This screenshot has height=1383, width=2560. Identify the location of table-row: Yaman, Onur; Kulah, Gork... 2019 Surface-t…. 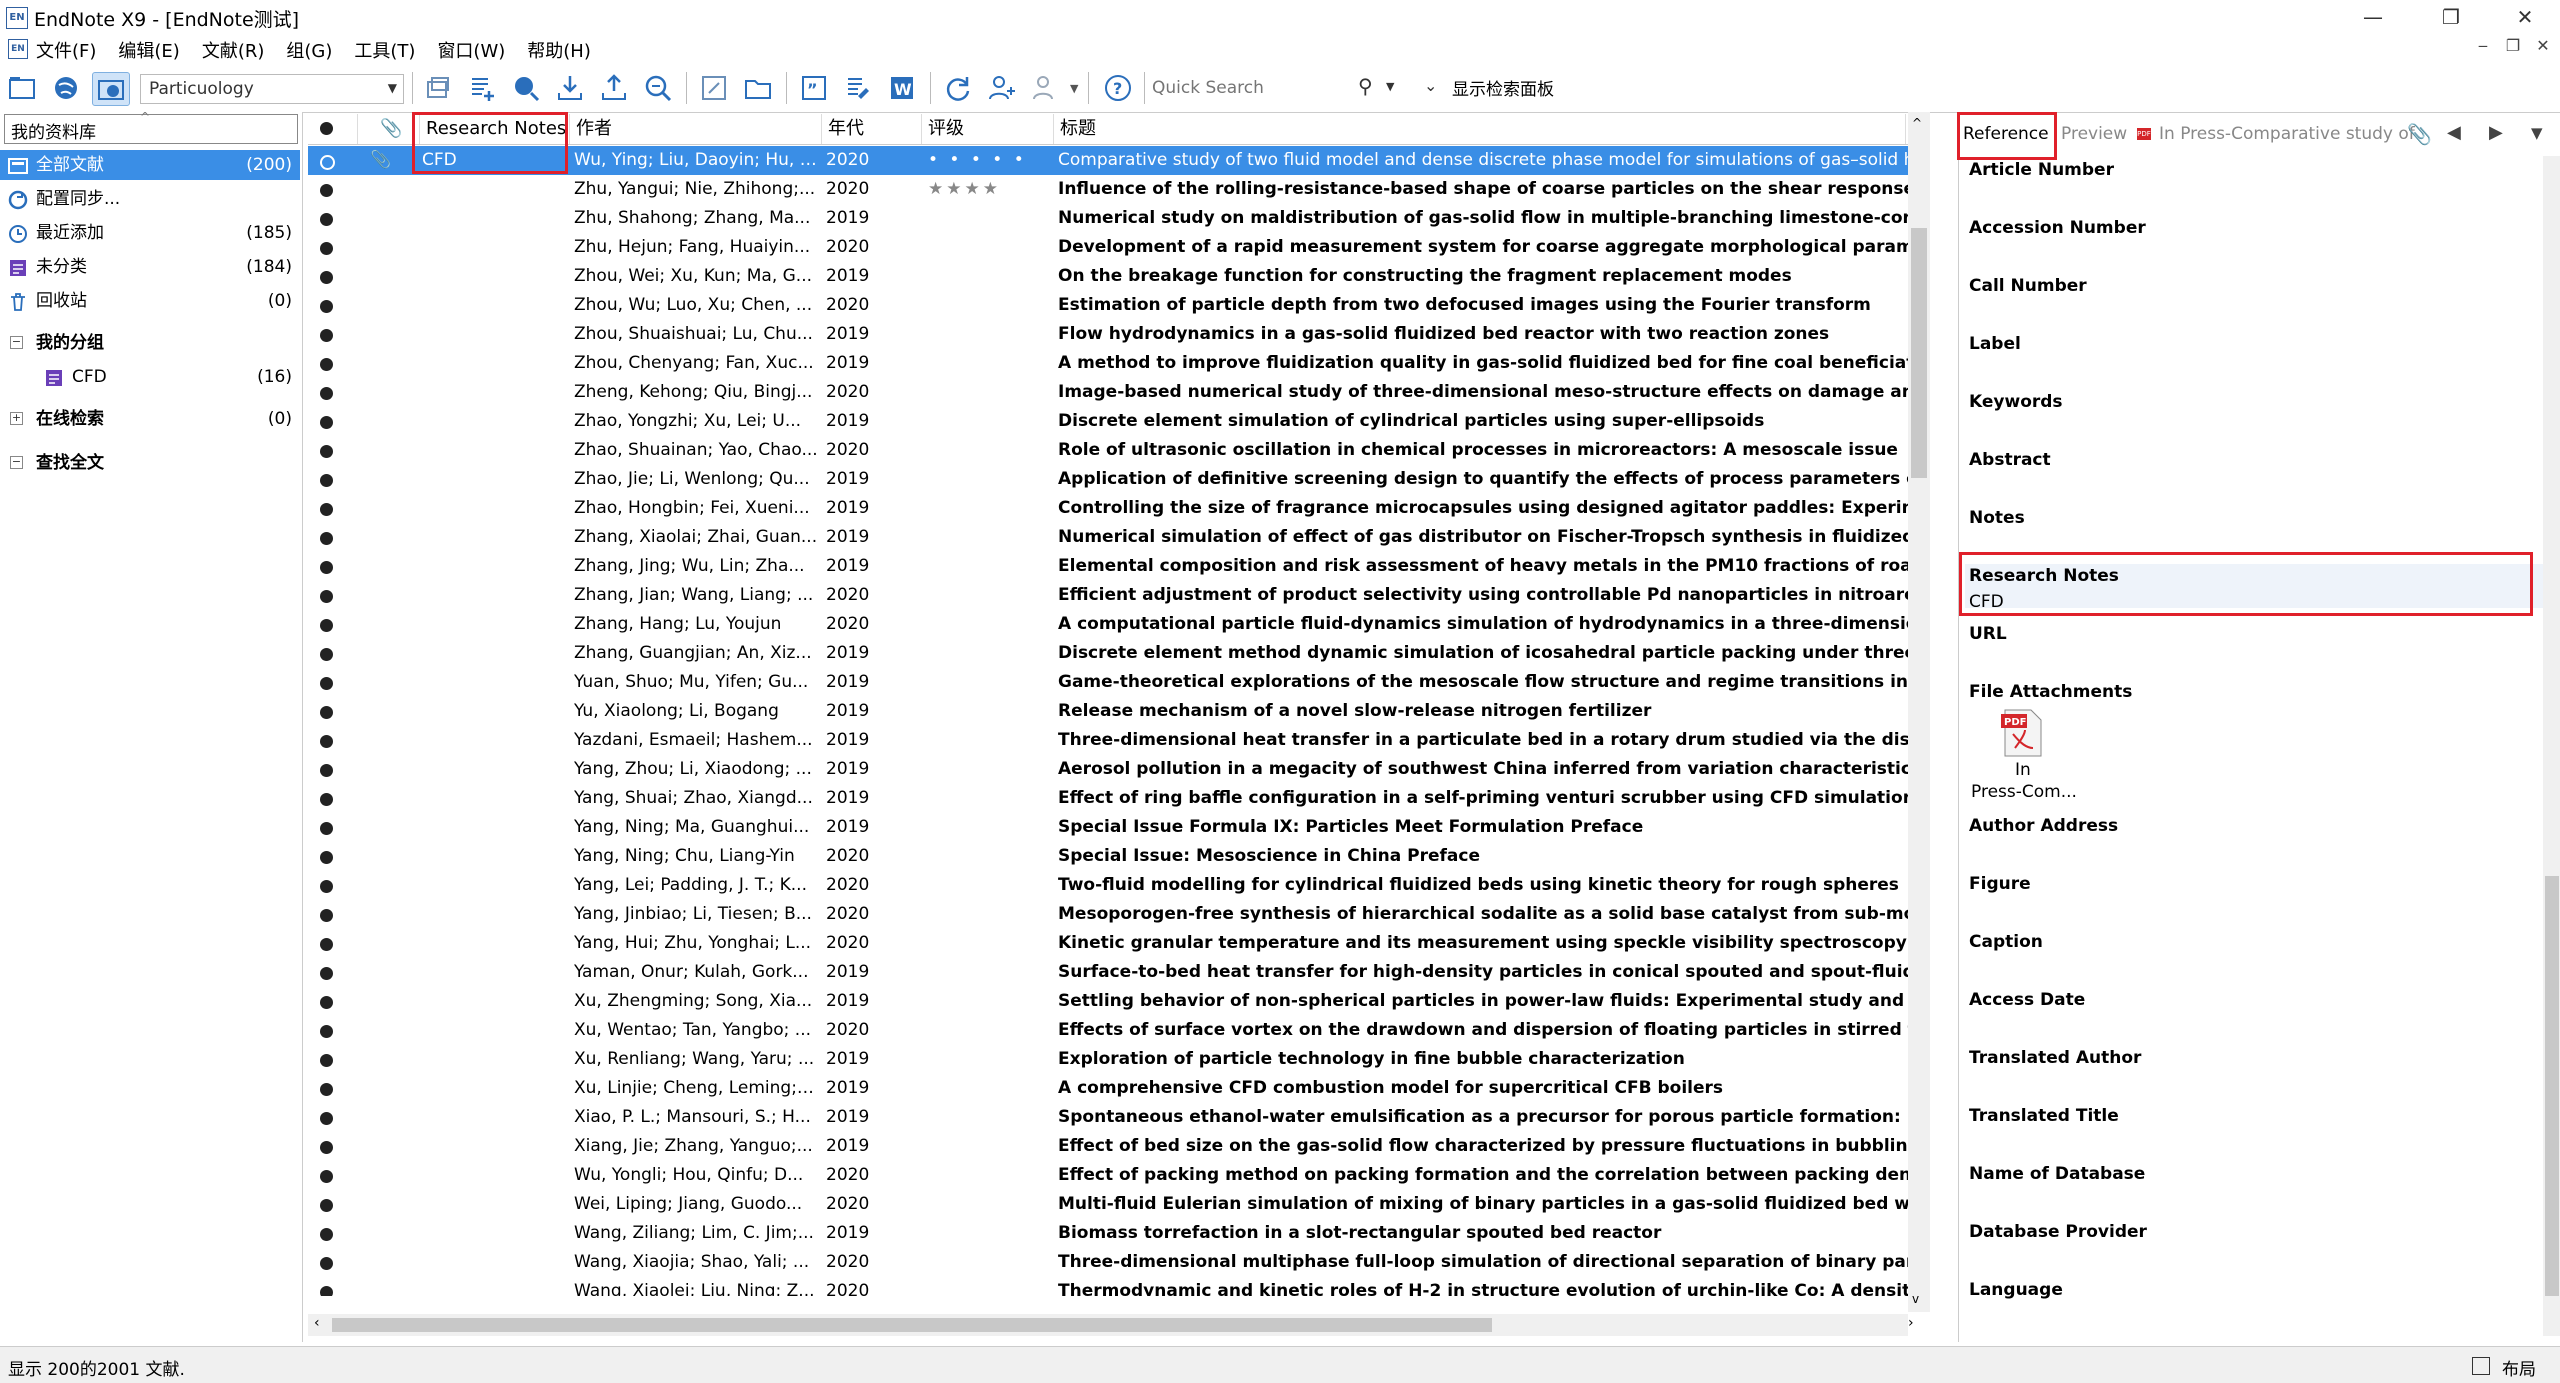
(1119, 972).